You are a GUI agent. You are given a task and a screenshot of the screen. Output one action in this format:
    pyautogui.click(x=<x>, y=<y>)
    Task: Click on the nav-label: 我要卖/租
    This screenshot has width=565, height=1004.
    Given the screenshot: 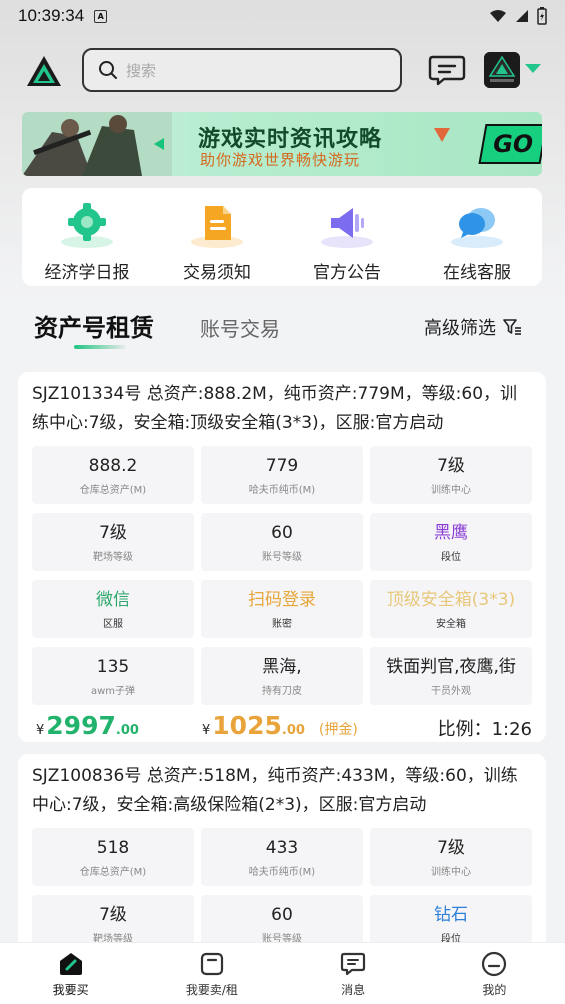 What is the action you would take?
    pyautogui.click(x=211, y=990)
    